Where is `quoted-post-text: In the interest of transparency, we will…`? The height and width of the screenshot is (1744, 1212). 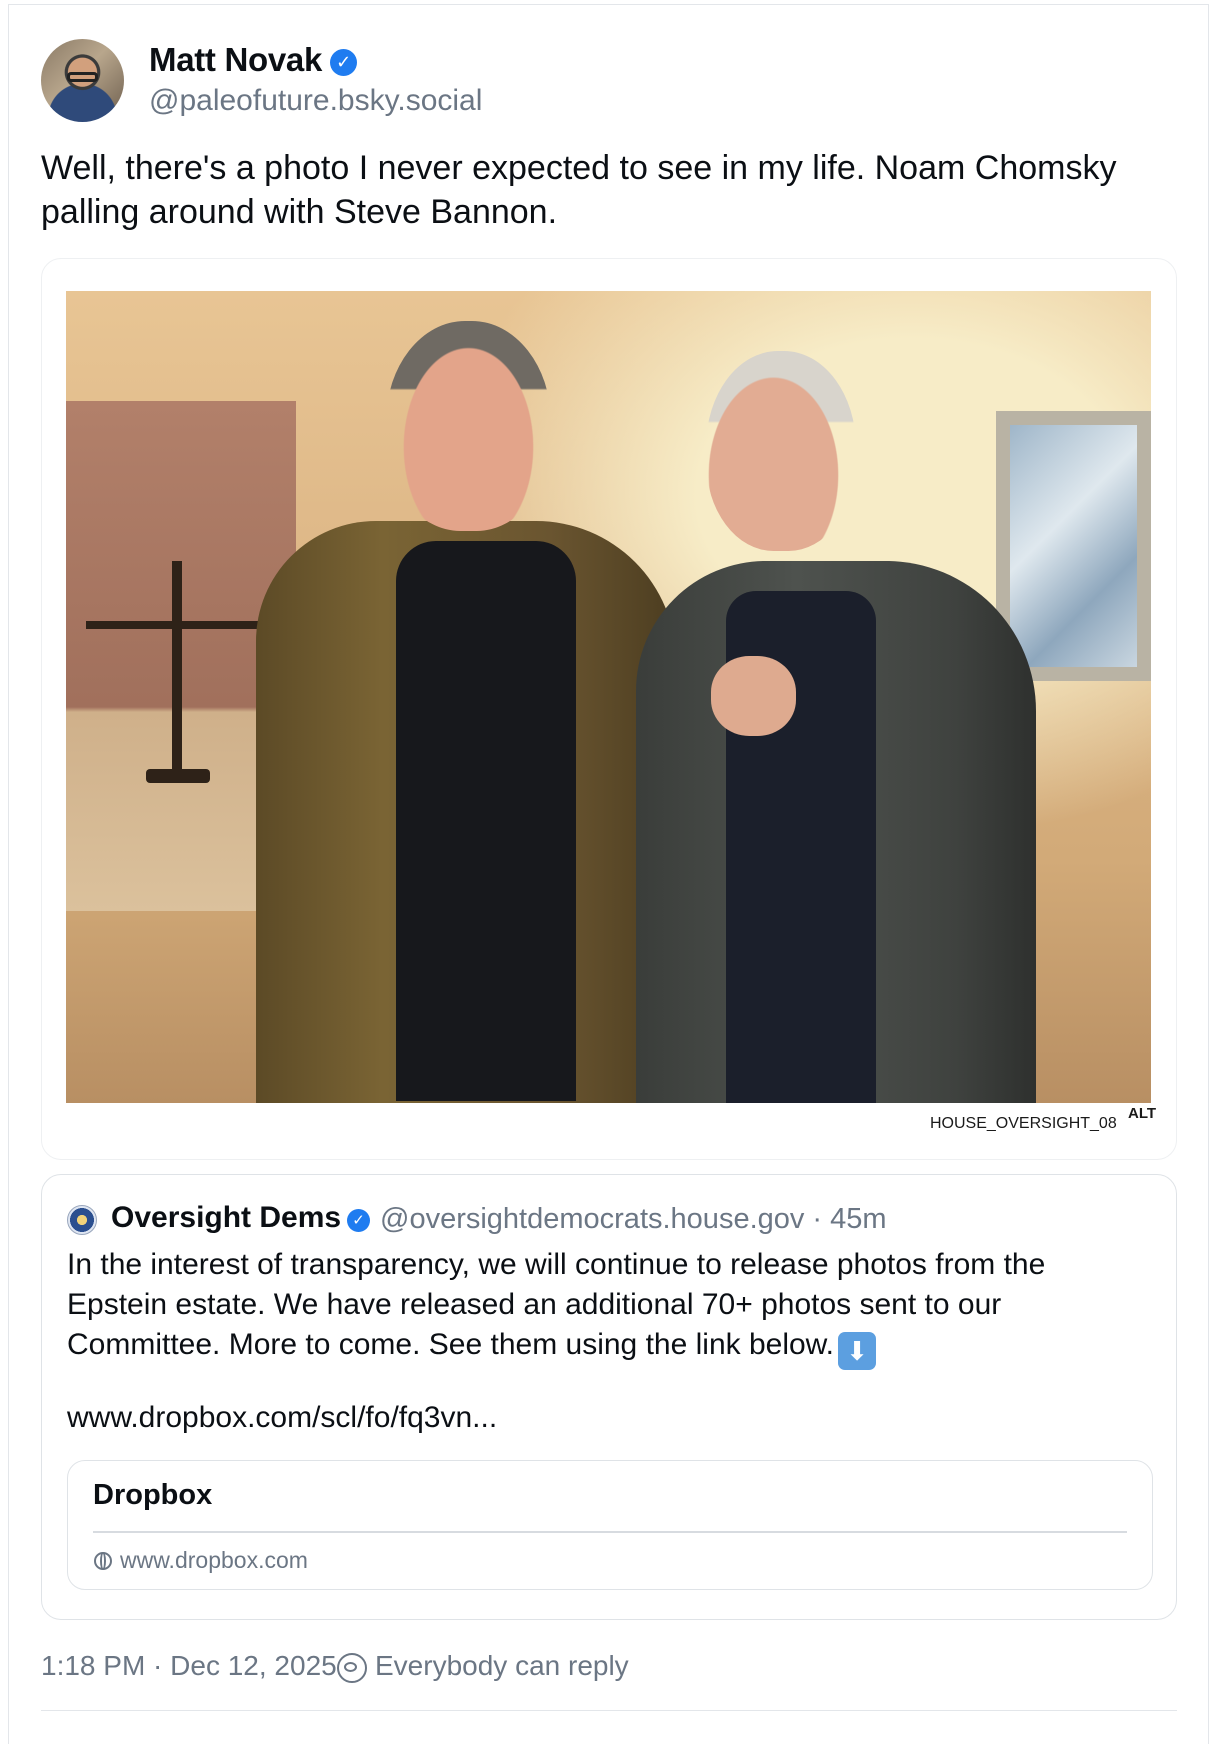
quoted-post-text: In the interest of transparency, we will… is located at coordinates (607, 1307).